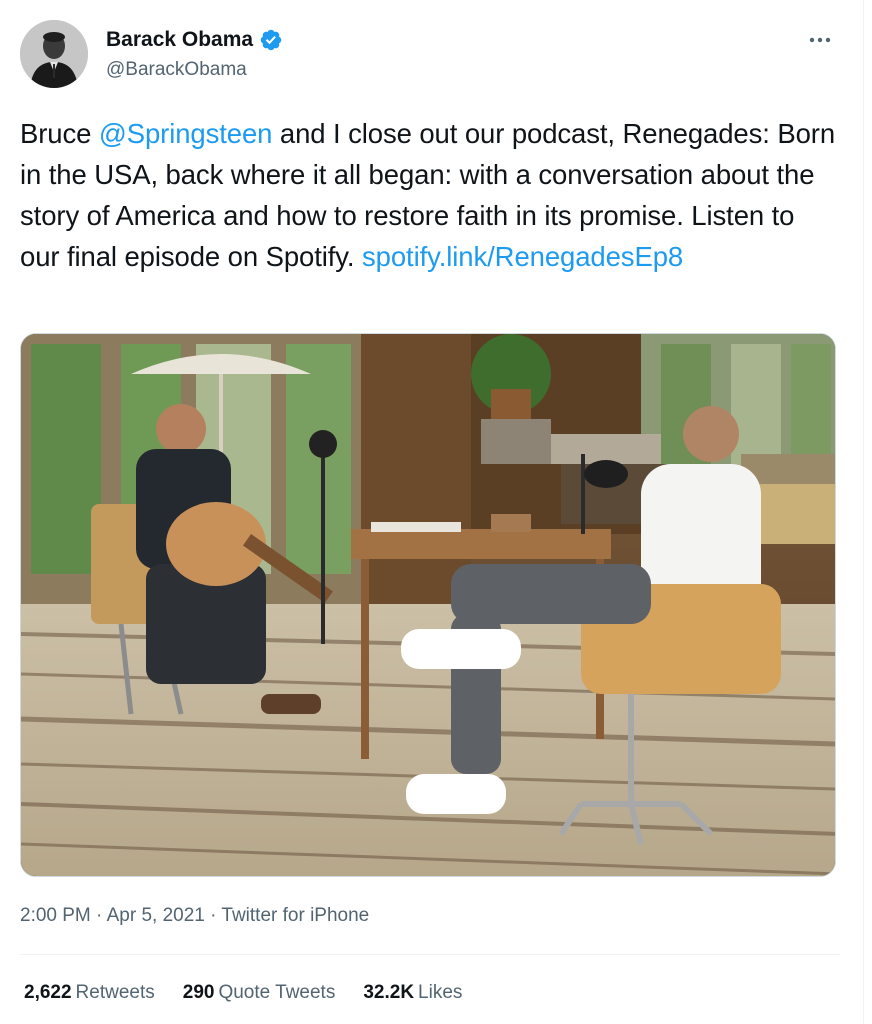  What do you see at coordinates (156, 915) in the screenshot?
I see `tweet-date: Apr 5, 2021` at bounding box center [156, 915].